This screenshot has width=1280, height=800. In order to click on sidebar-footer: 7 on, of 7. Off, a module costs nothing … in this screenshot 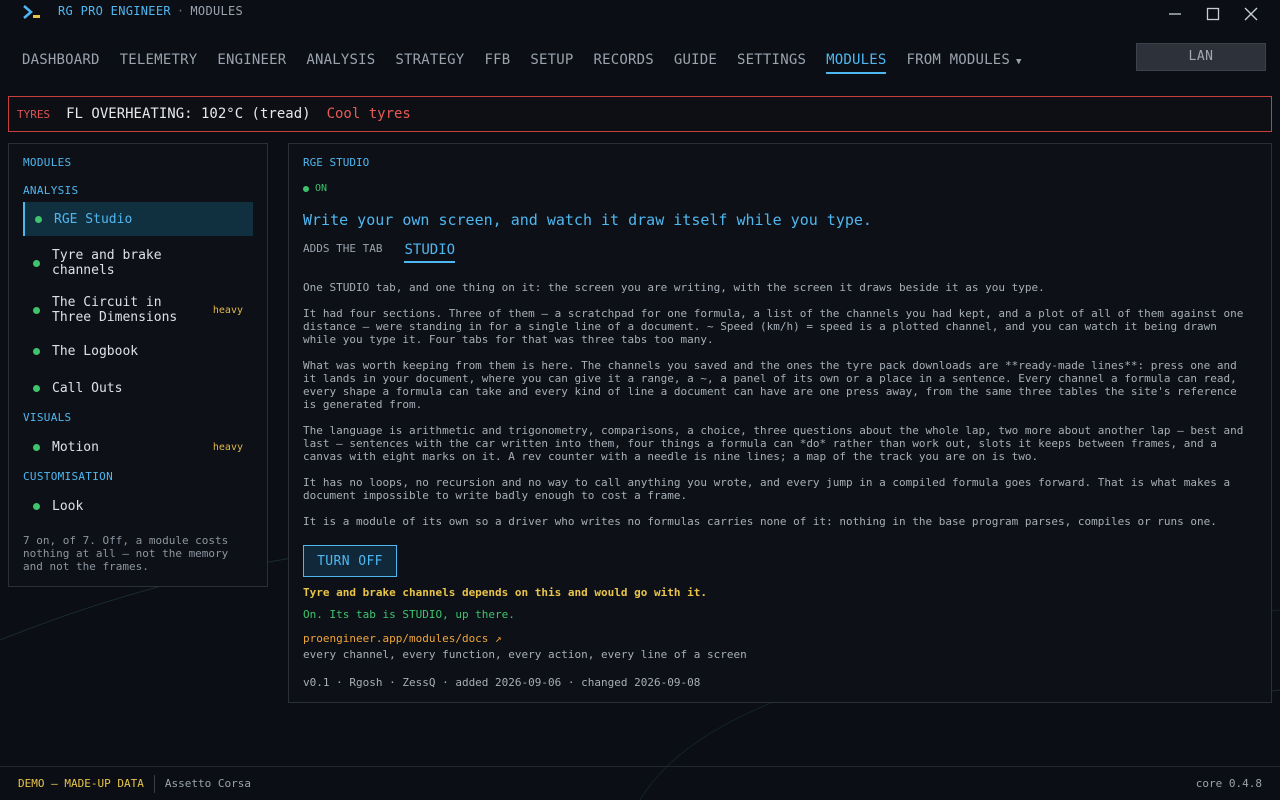, I will do `click(126, 553)`.